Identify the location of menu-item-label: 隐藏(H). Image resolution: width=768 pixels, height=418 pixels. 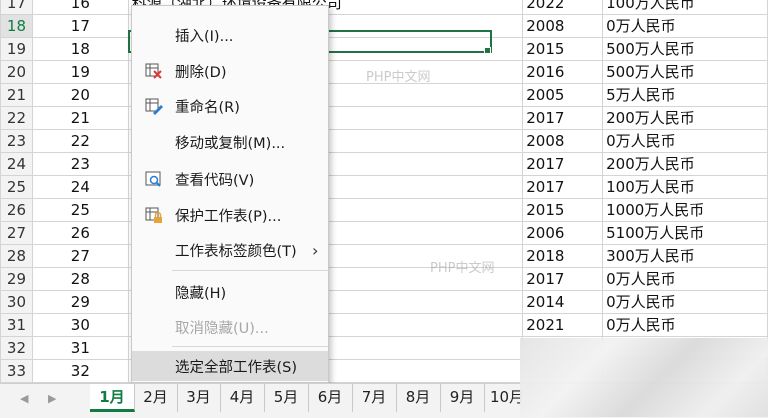
(201, 293).